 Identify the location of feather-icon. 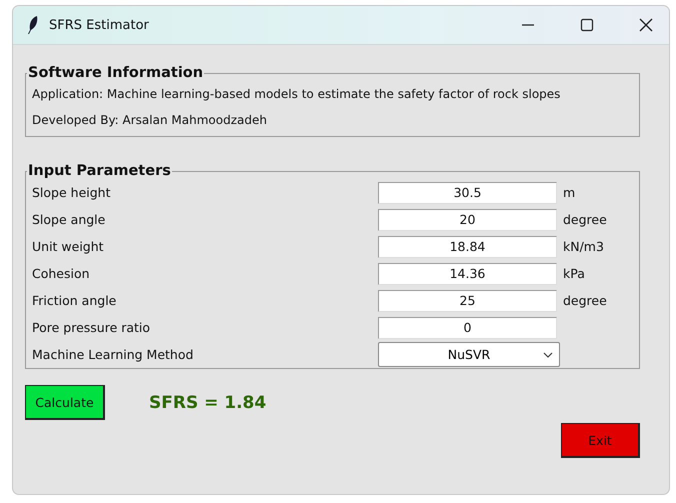
(33, 25).